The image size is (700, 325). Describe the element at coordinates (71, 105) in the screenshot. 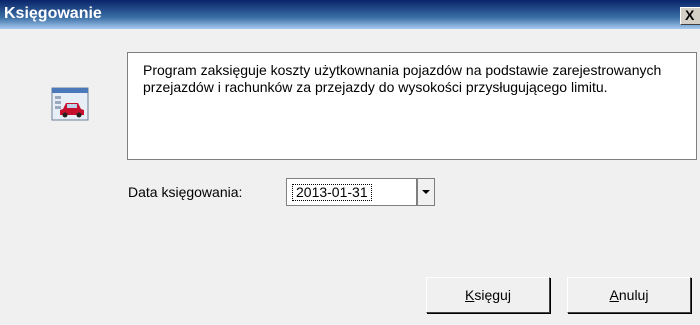

I see `calculator-car-icon` at that location.